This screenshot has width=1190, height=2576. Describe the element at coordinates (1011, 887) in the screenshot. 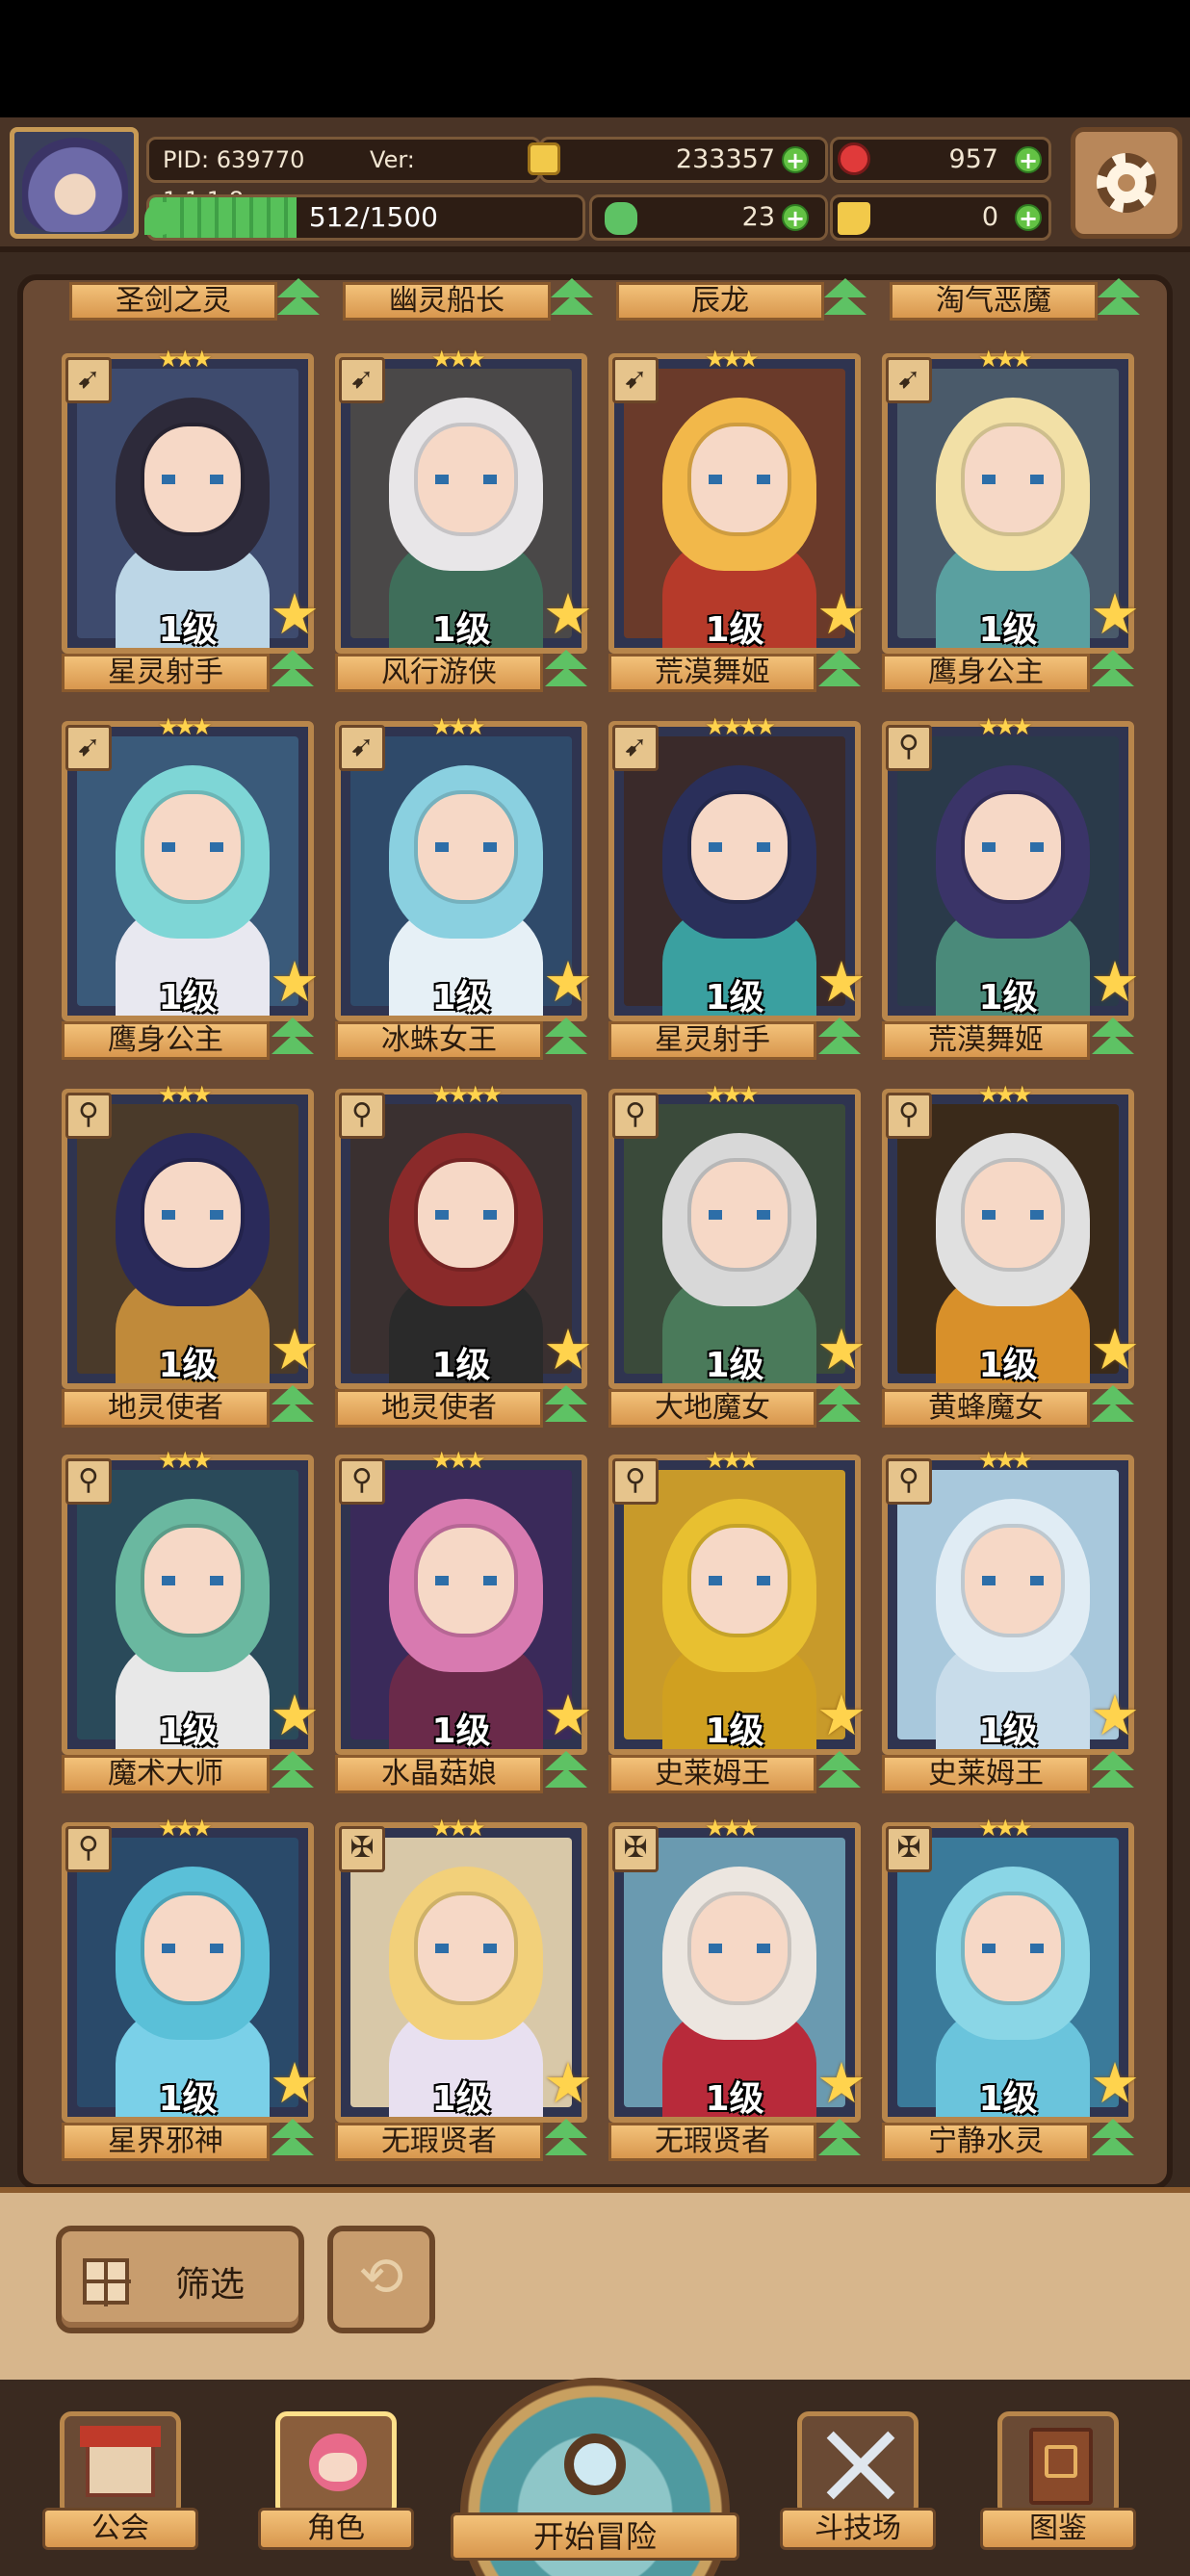

I see `character-card: ⚲ ★★★ 1级 ★ 荒漠舞姬` at that location.